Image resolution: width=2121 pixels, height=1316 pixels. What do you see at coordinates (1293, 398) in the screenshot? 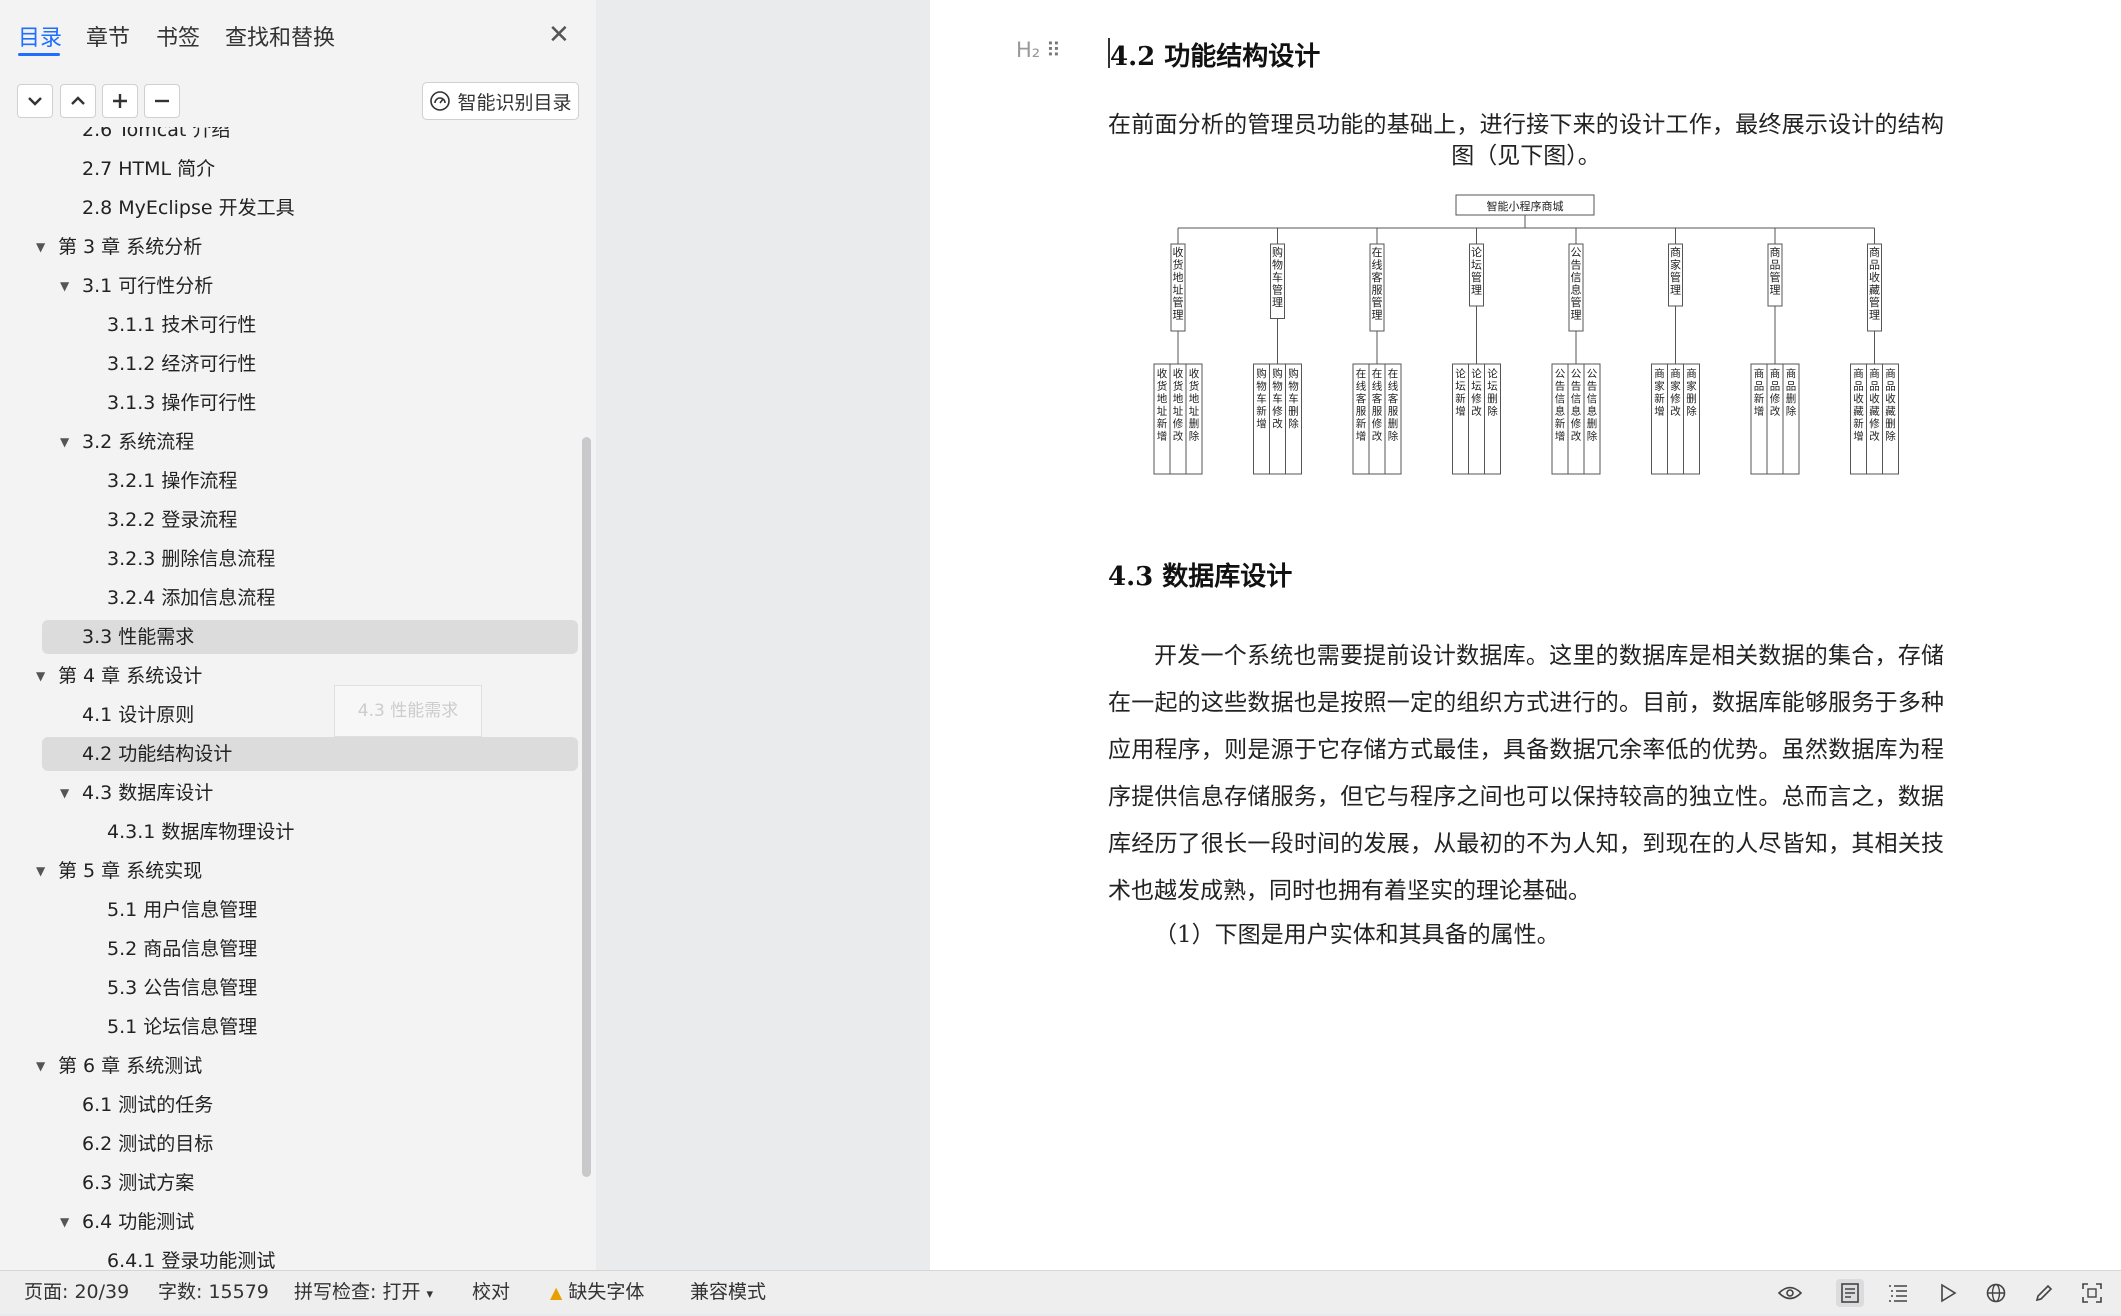
I see `diagram-function-char: 车` at bounding box center [1293, 398].